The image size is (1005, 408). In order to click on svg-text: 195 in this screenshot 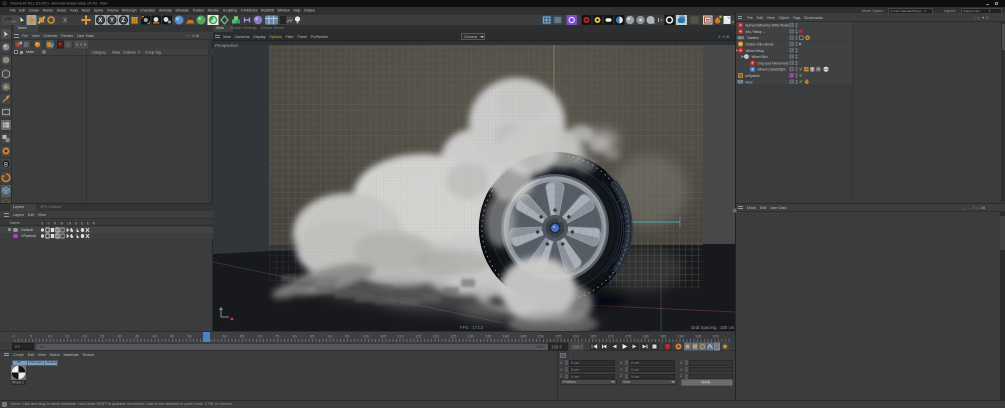, I will do `click(698, 337)`.